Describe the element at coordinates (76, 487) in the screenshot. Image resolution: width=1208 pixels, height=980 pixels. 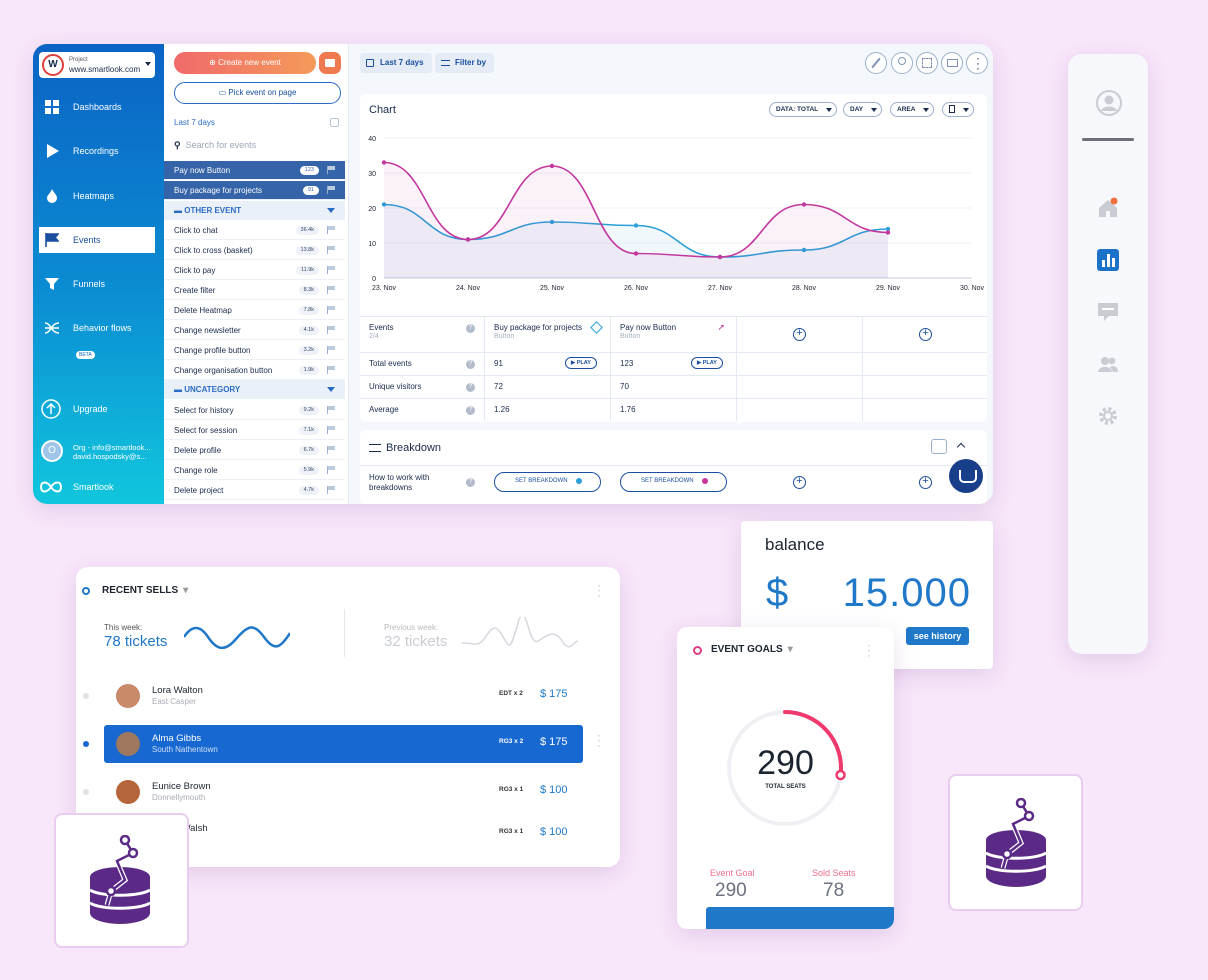
I see `brand: Smartlook` at that location.